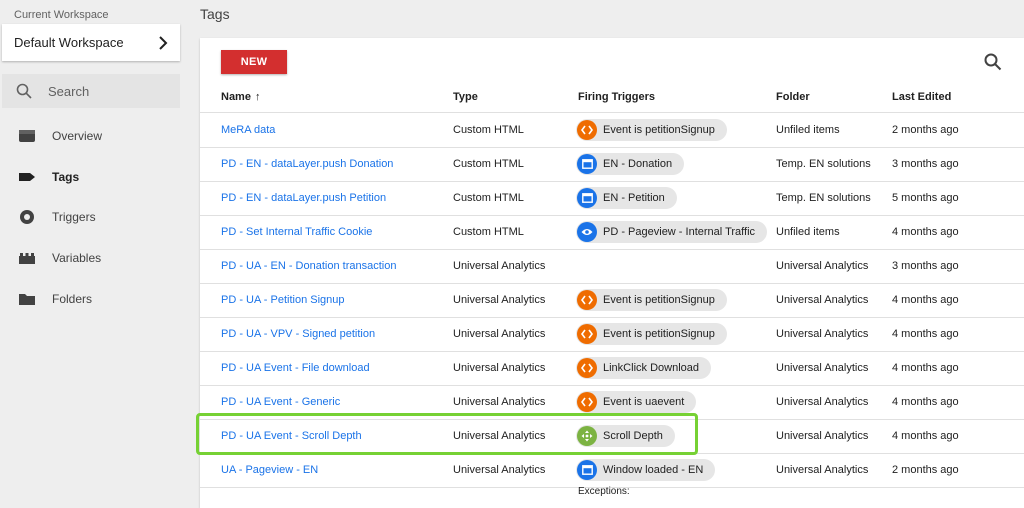 This screenshot has height=508, width=1024. I want to click on trigger-chip: Window loaded - EN, so click(646, 470).